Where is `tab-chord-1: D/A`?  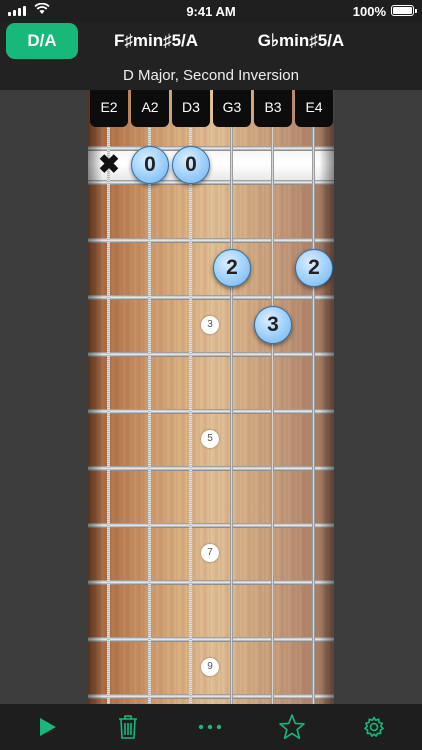 tab-chord-1: D/A is located at coordinates (42, 41).